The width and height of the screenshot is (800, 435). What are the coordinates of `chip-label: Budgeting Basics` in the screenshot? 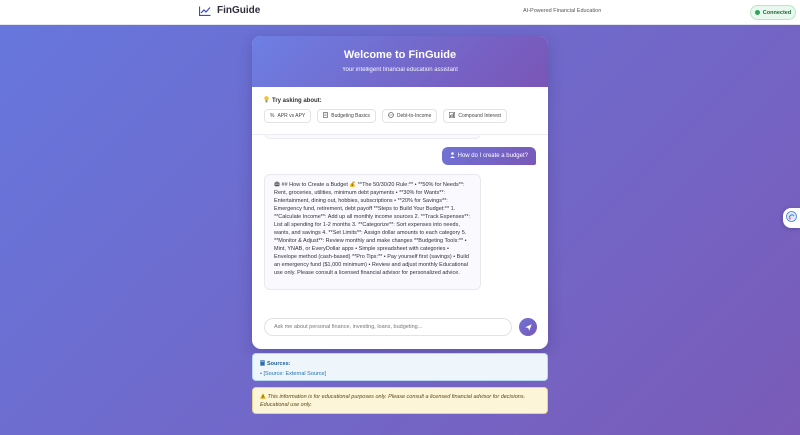 It's located at (350, 116).